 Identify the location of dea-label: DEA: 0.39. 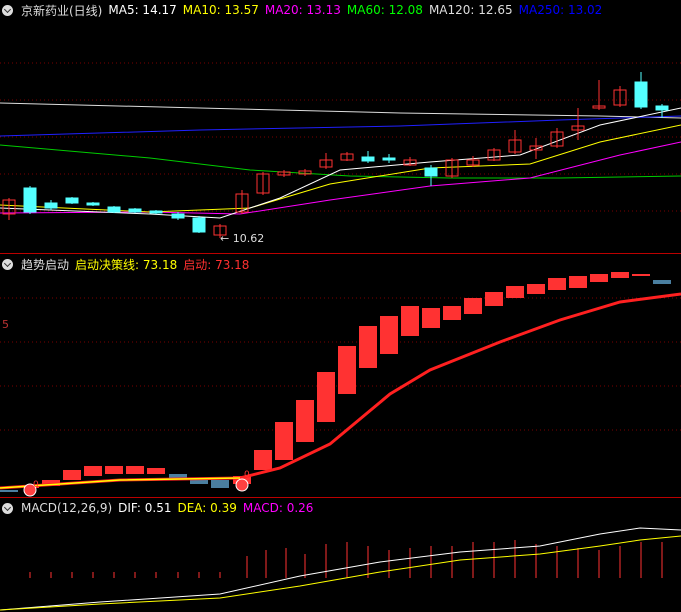
(207, 508).